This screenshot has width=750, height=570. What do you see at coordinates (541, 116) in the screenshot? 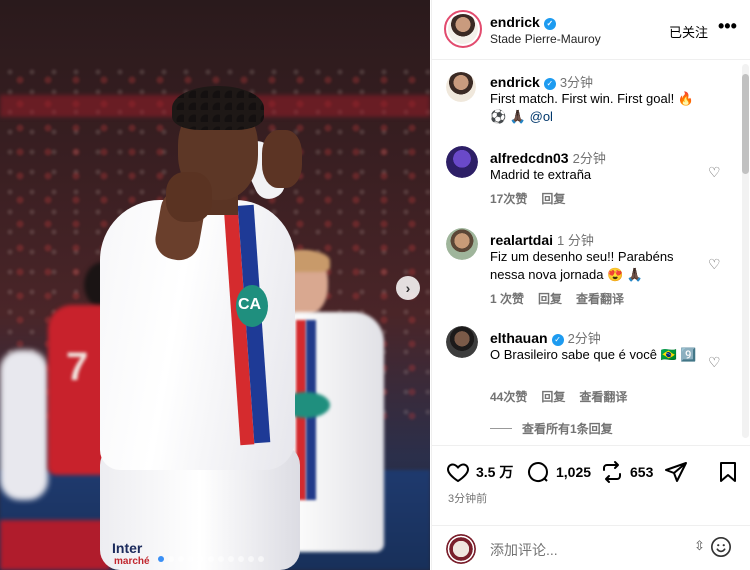
I see `caption-mention: @ol` at bounding box center [541, 116].